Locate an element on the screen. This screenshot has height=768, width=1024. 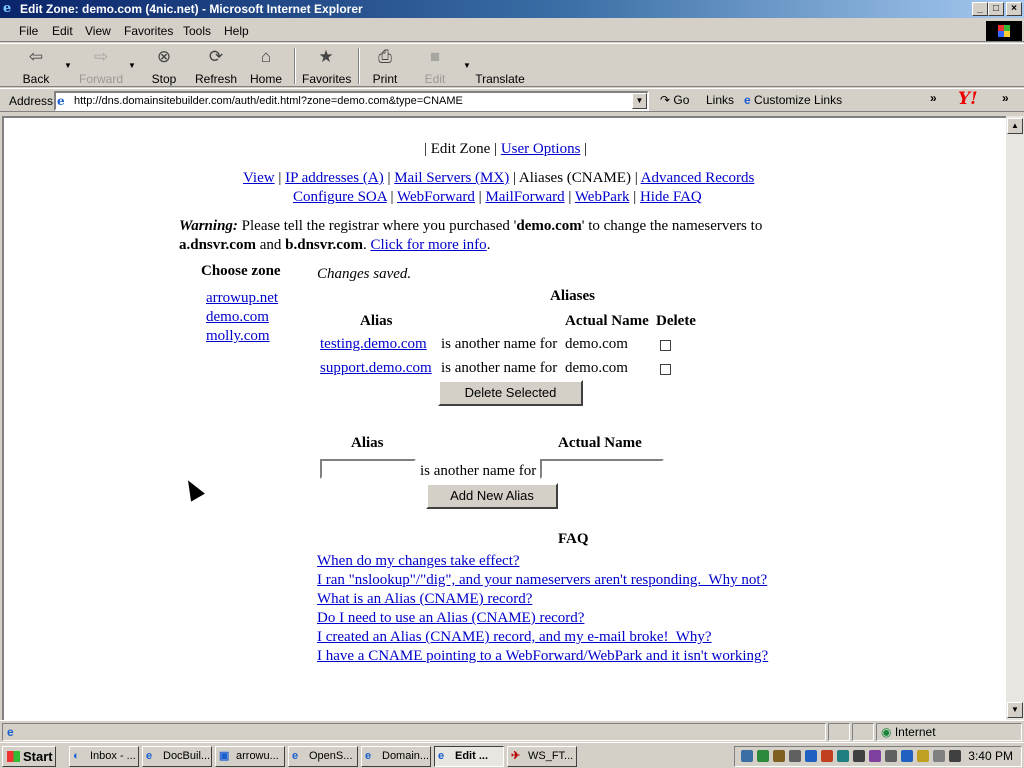
nav-advanced-link: Advanced Records is located at coordinates (698, 178).